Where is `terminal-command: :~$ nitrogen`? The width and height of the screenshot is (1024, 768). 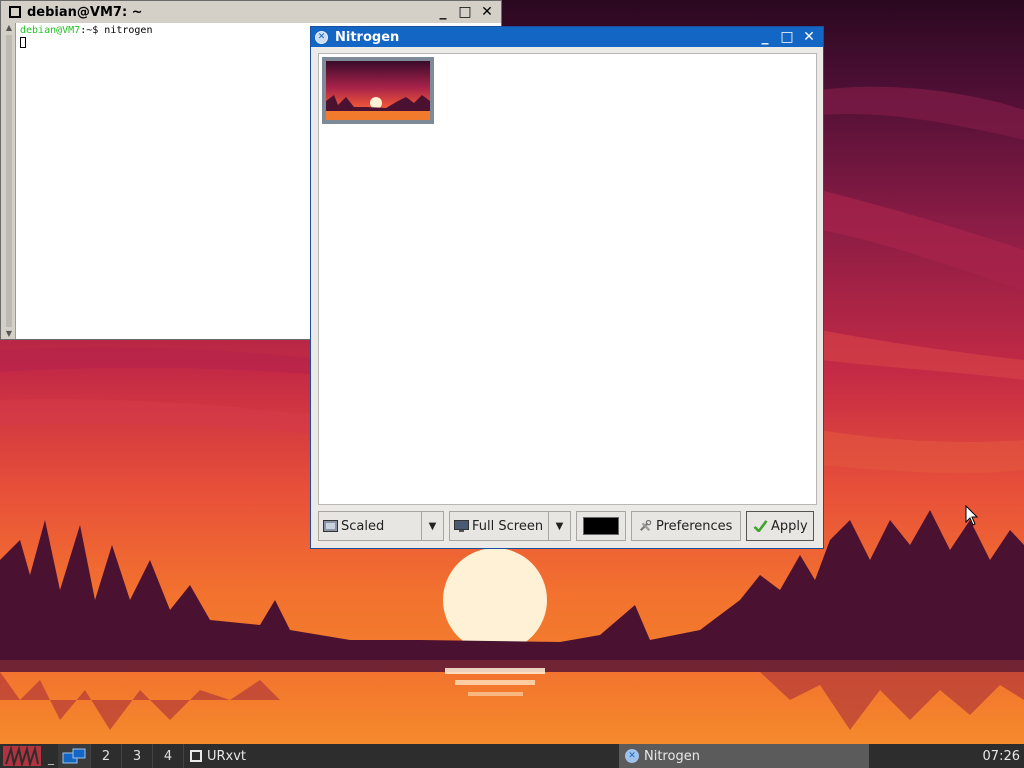 terminal-command: :~$ nitrogen is located at coordinates (116, 30).